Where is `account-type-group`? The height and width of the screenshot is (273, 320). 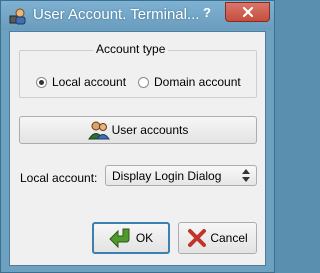
account-type-group is located at coordinates (138, 74).